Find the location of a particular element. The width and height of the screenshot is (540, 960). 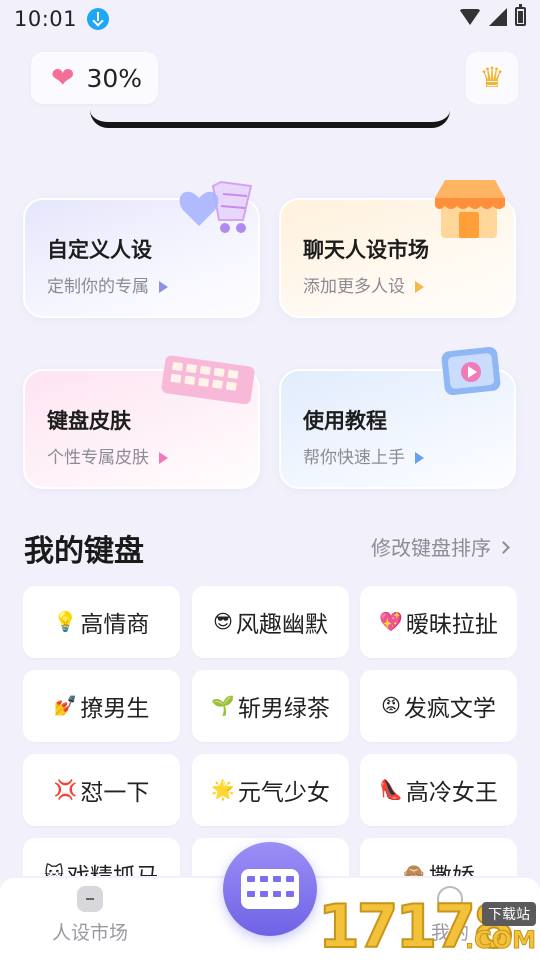

keyboard-emoji: 🐱 is located at coordinates (54, 869).